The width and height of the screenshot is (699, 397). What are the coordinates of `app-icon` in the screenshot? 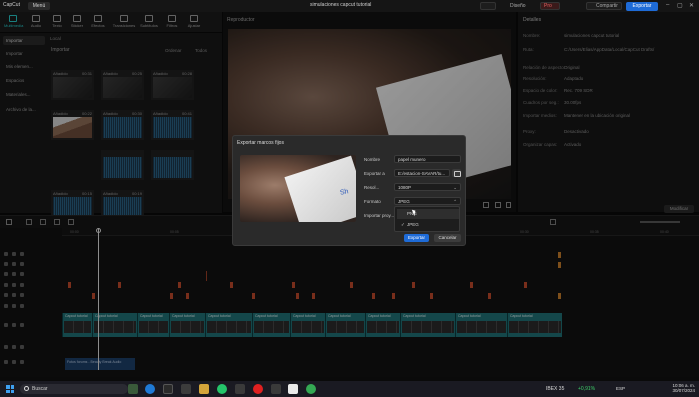 It's located at (240, 389).